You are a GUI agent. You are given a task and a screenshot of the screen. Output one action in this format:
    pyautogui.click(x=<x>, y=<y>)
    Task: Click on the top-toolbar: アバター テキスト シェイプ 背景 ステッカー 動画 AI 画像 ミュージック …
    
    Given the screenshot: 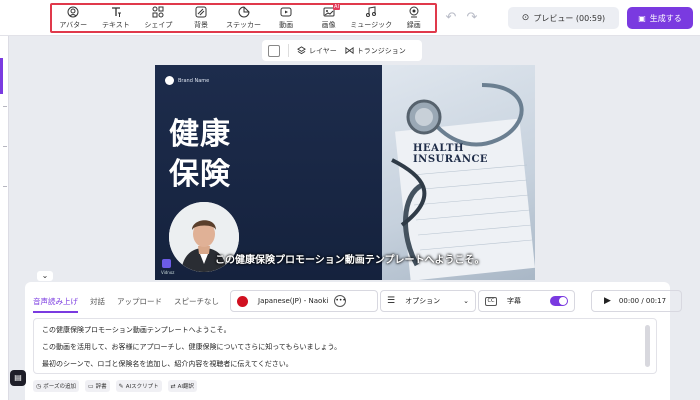 What is the action you would take?
    pyautogui.click(x=350, y=18)
    